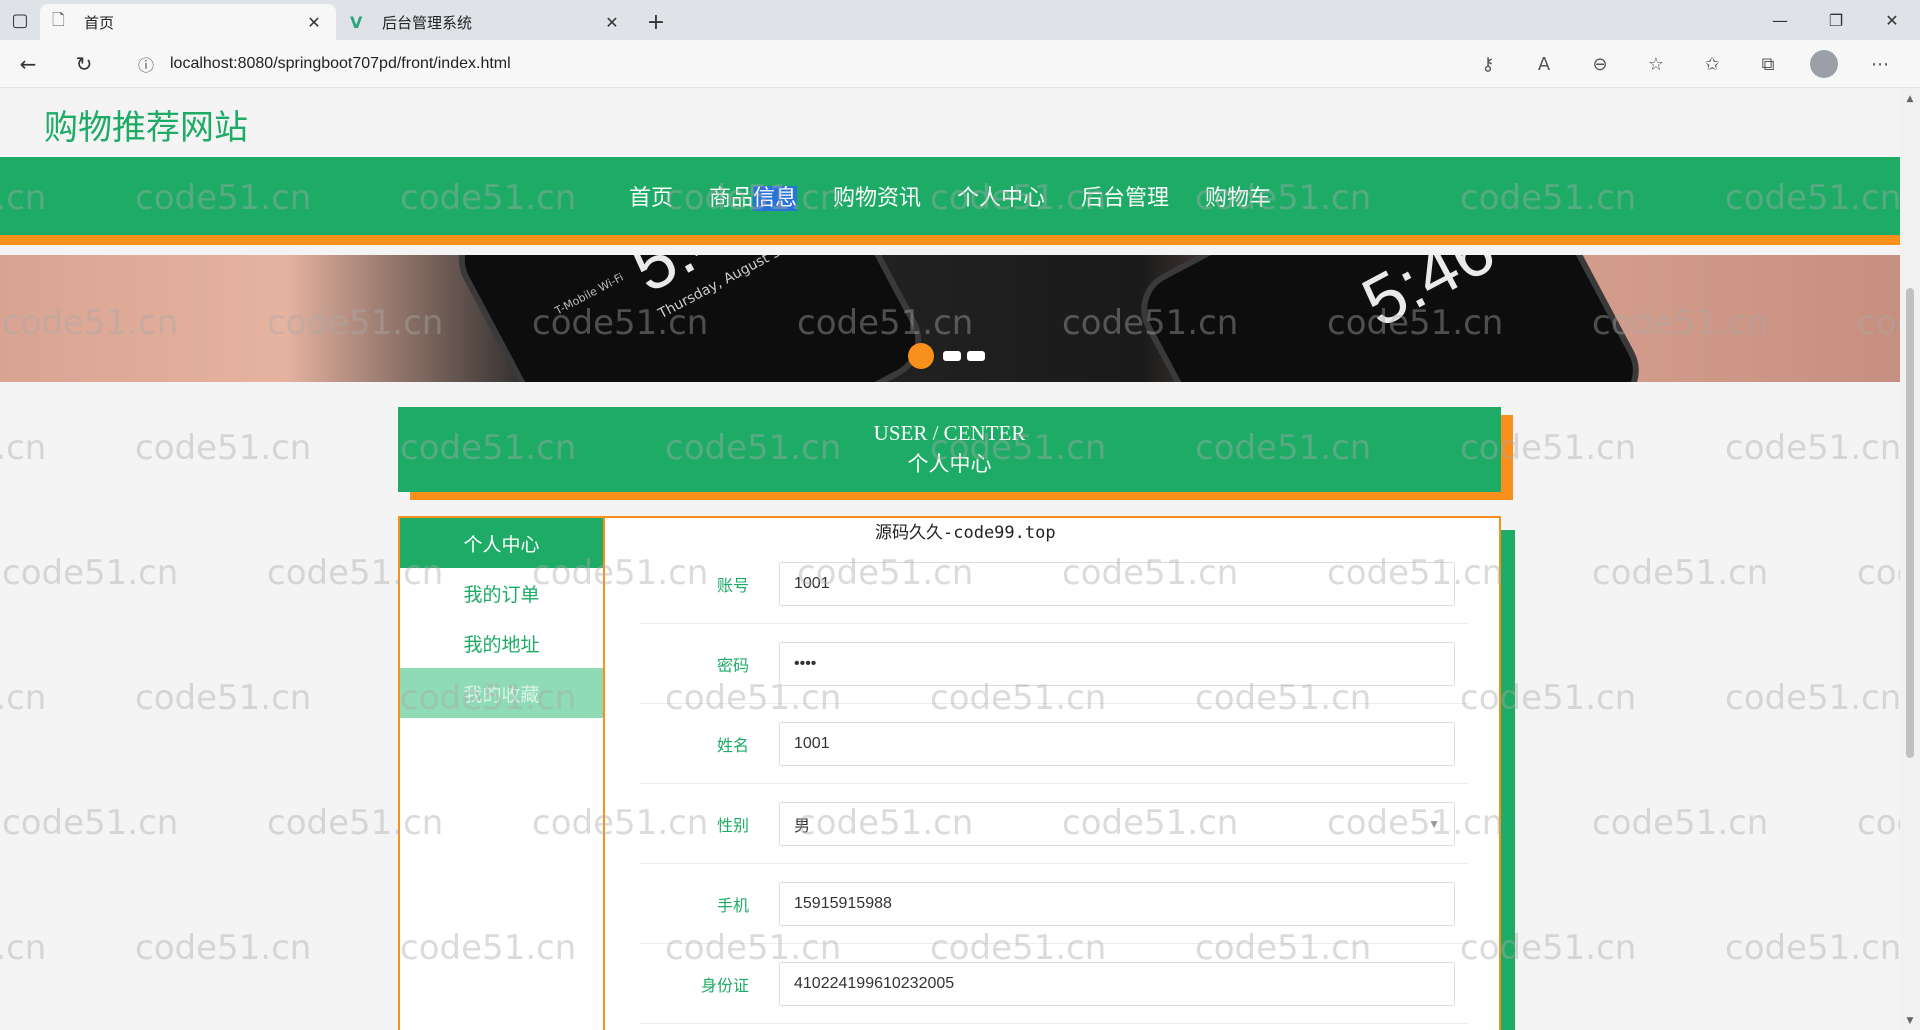 The image size is (1920, 1030). Describe the element at coordinates (1117, 664) in the screenshot. I see `password-input` at that location.